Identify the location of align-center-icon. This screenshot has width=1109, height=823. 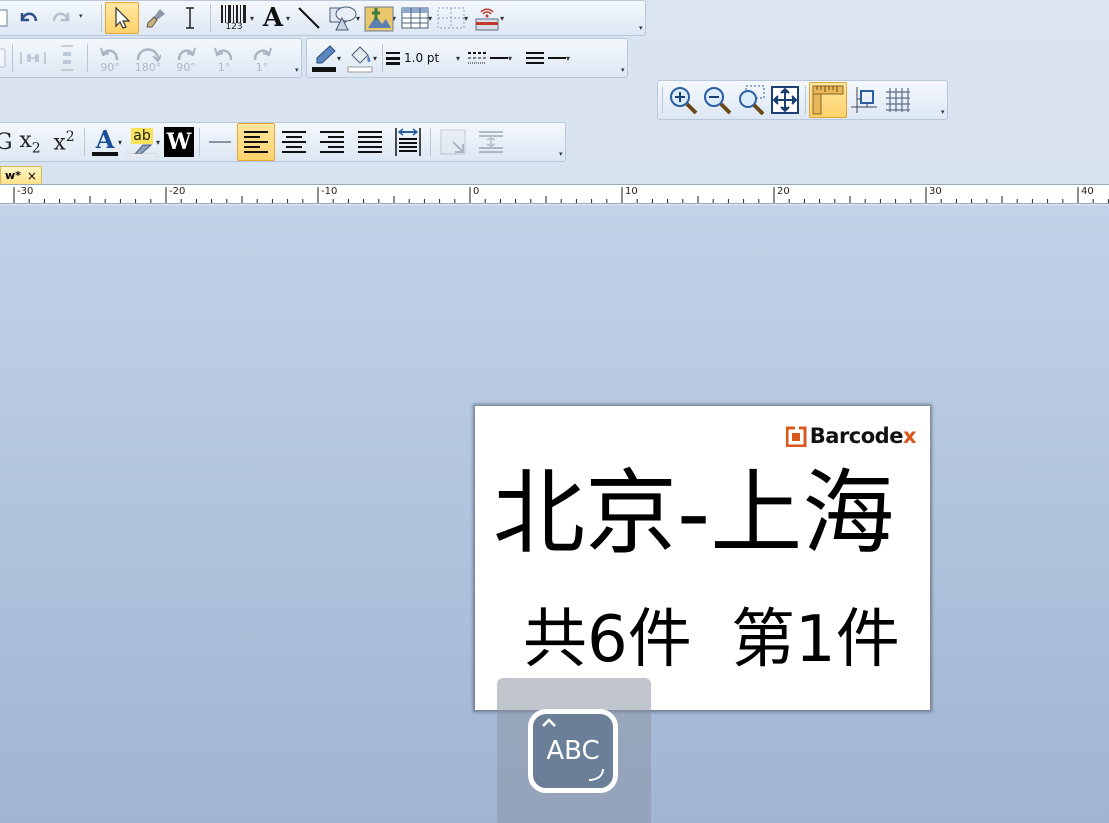
(294, 142).